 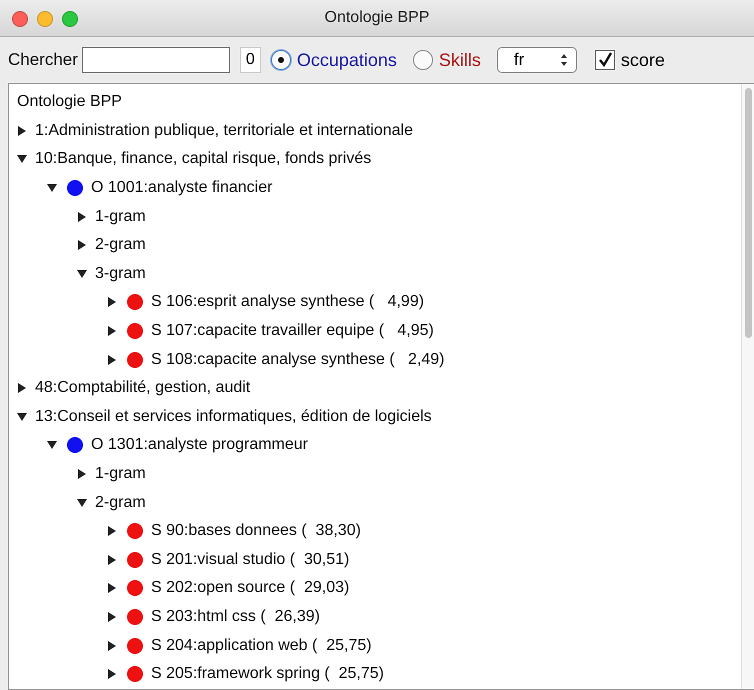 I want to click on tree-root: Ontologie BPP, so click(x=69, y=102).